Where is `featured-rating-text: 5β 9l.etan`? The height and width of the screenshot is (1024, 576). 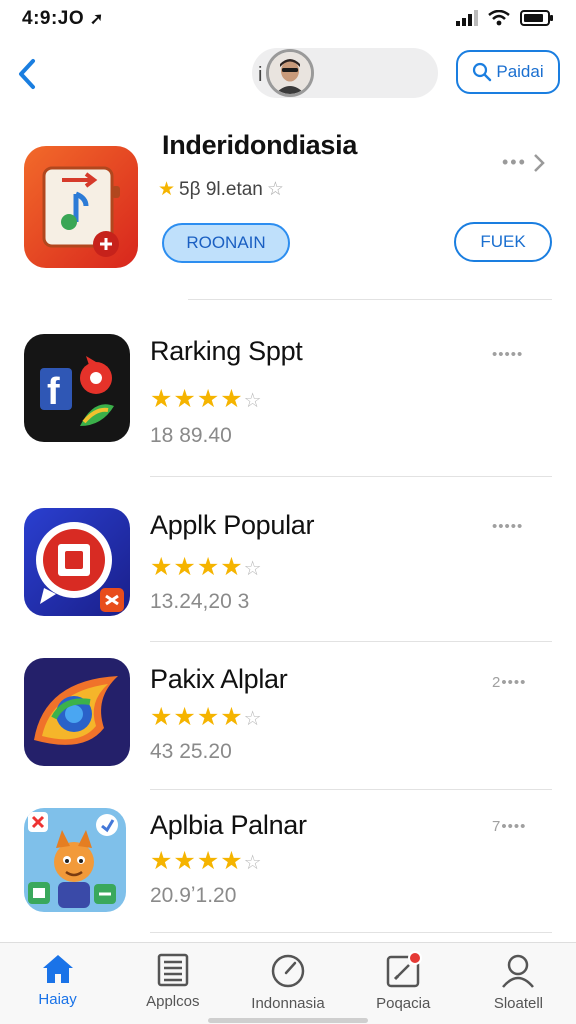
featured-rating-text: 5β 9l.etan is located at coordinates (221, 189).